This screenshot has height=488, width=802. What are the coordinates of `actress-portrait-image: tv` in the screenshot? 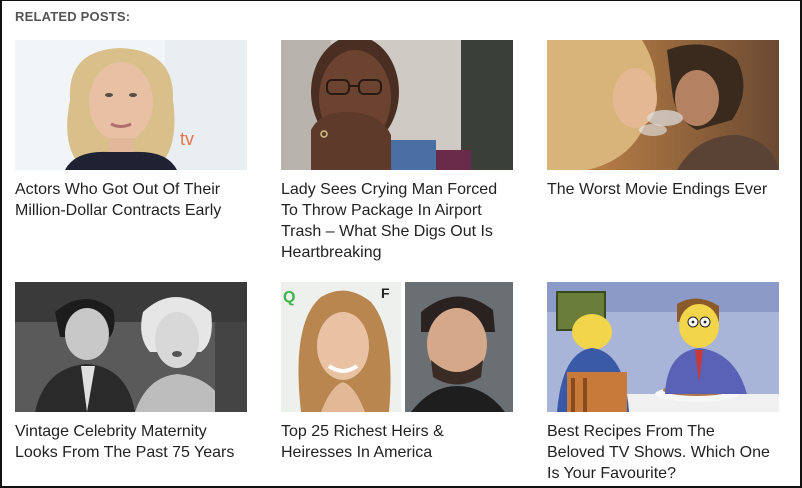 It's located at (131, 105).